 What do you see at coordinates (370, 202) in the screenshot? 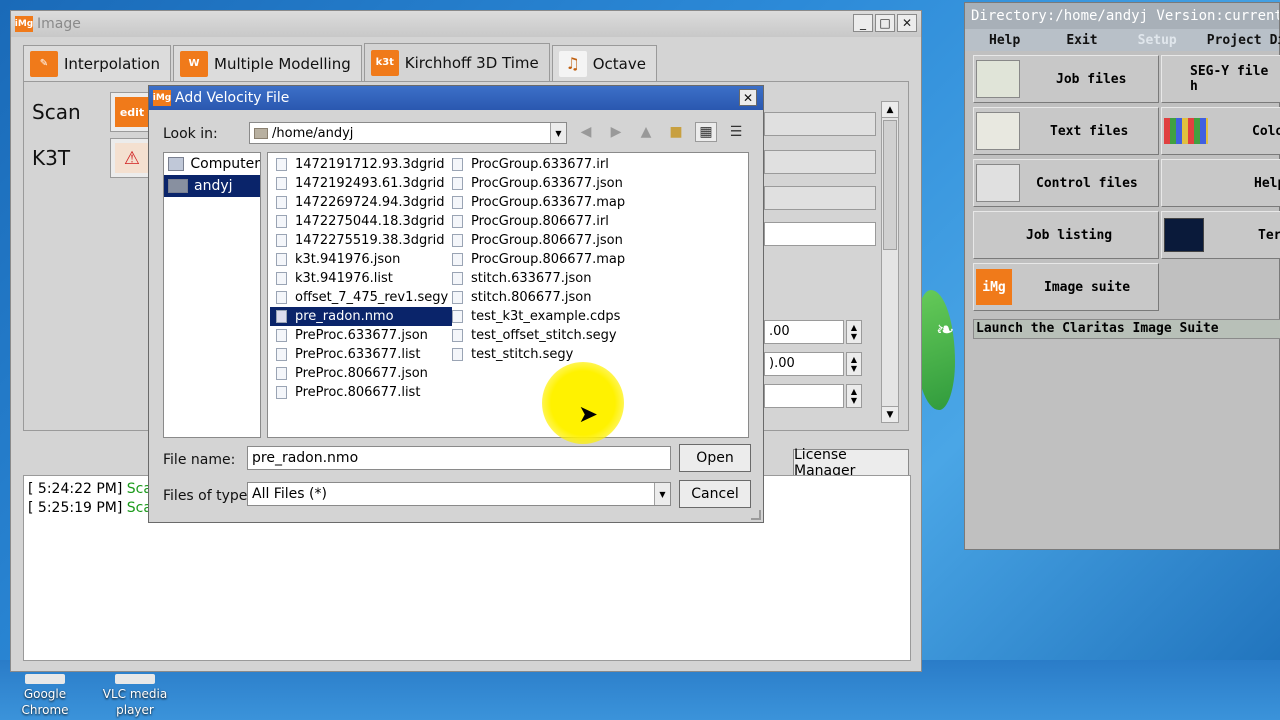
I see `file-name: 1472269724.94.3dgrid` at bounding box center [370, 202].